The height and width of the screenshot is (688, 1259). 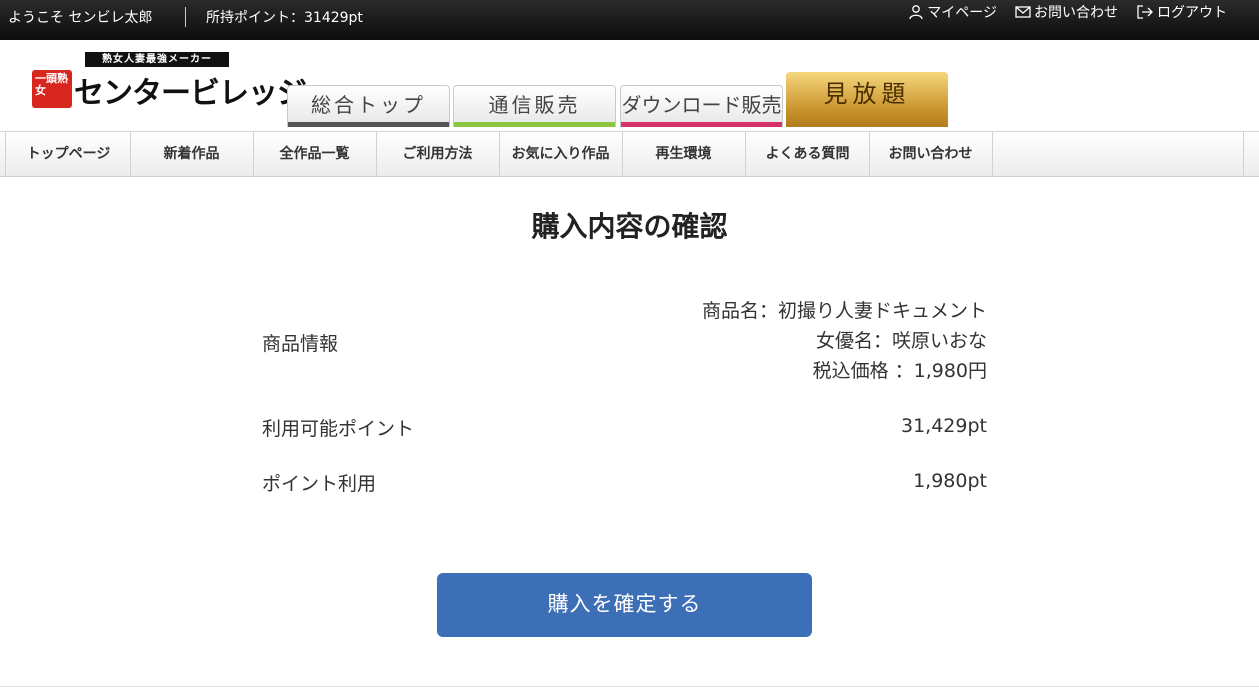 What do you see at coordinates (69, 154) in the screenshot?
I see `nav-item-top-page: トップページ` at bounding box center [69, 154].